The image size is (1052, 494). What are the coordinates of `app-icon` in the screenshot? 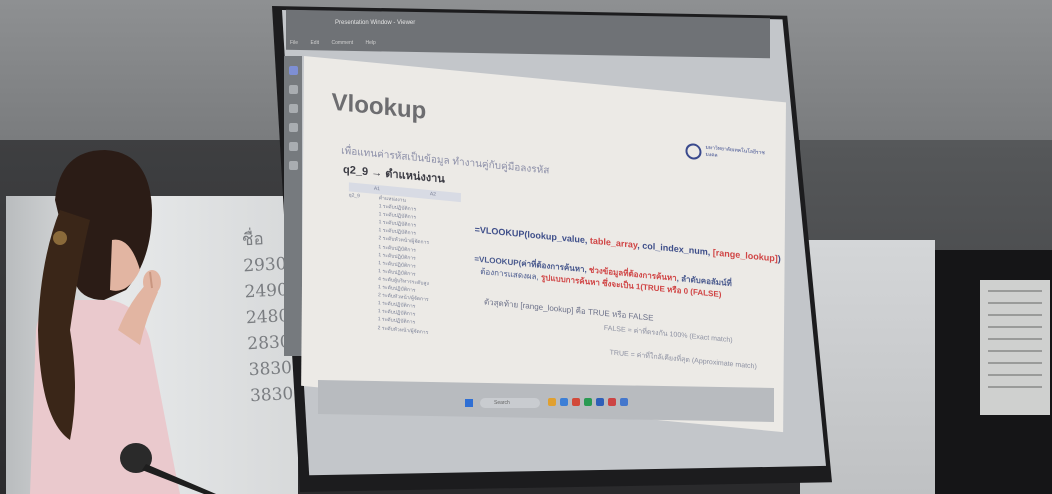 It's located at (576, 402).